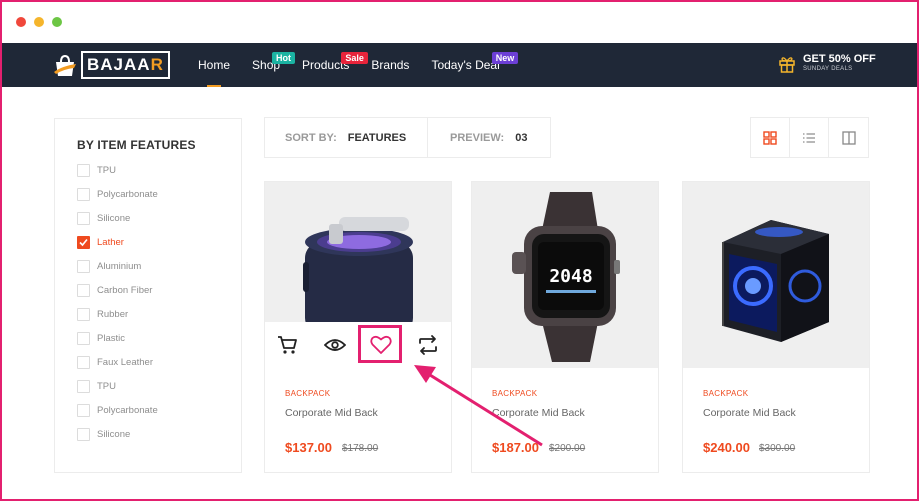  What do you see at coordinates (521, 137) in the screenshot?
I see `preview-value: 03` at bounding box center [521, 137].